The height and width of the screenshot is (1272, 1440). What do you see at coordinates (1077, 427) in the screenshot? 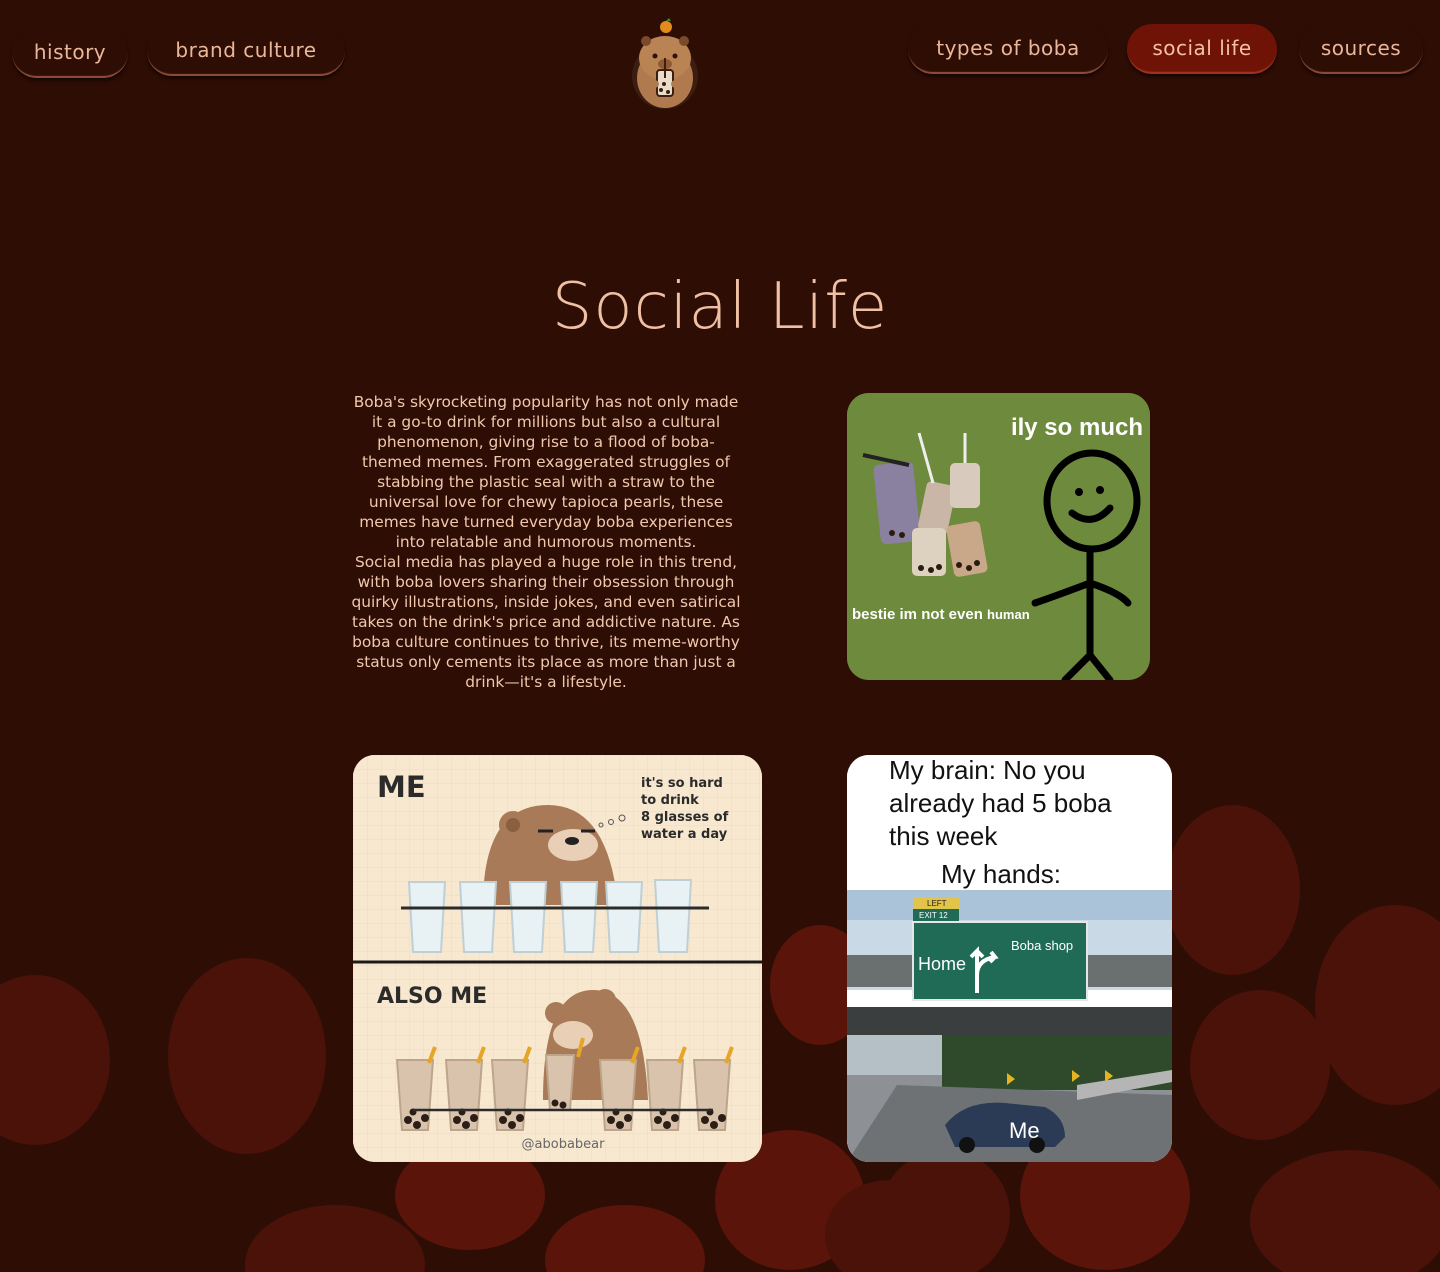
I see `stickman-top-text: ily so much` at bounding box center [1077, 427].